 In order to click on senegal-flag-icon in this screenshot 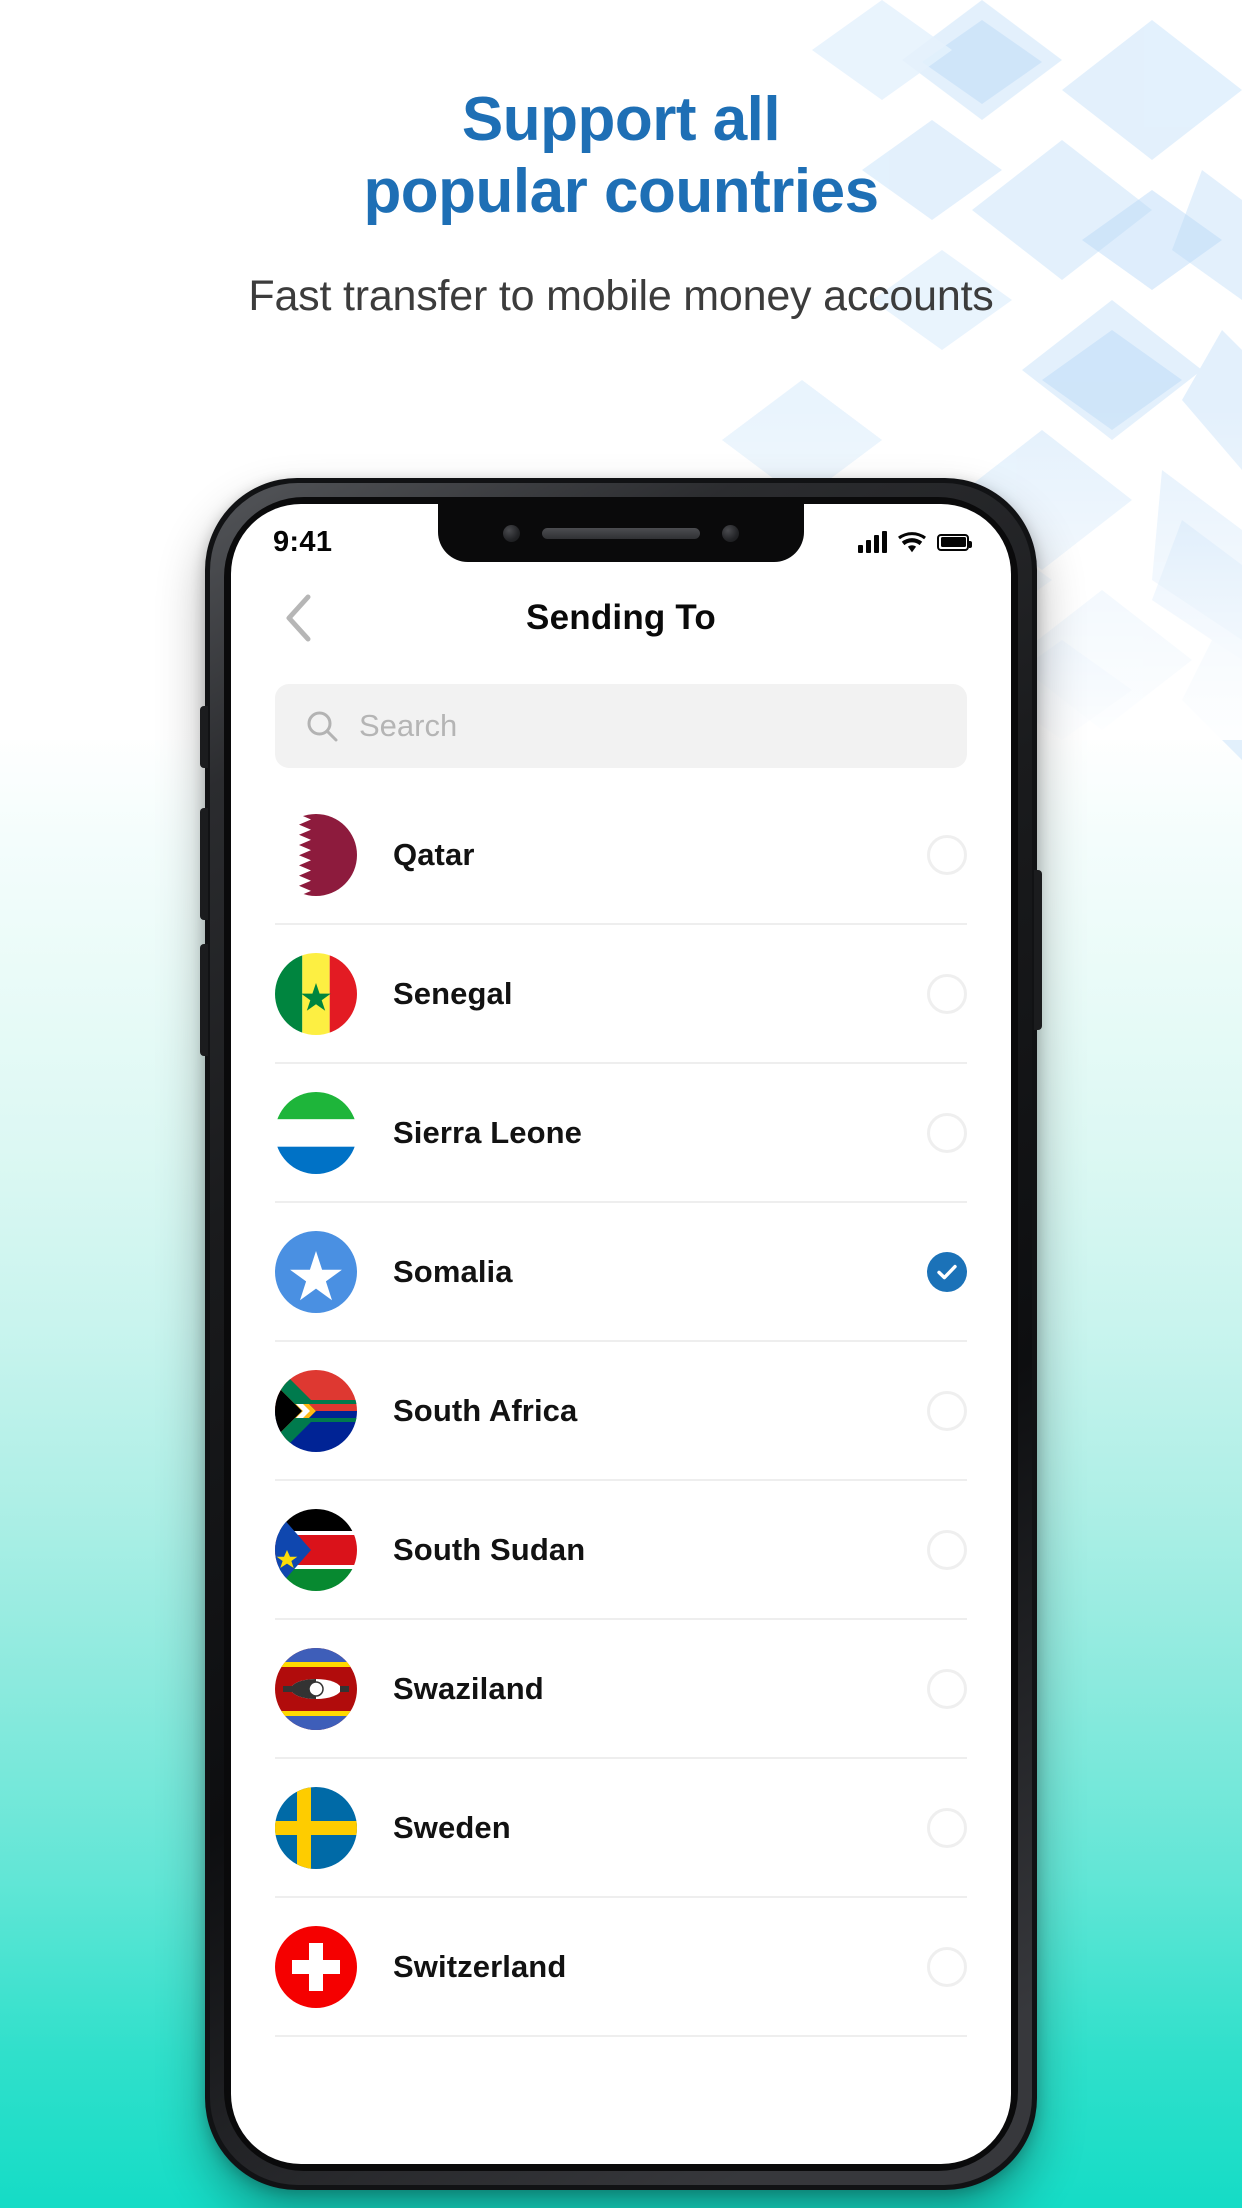, I will do `click(316, 993)`.